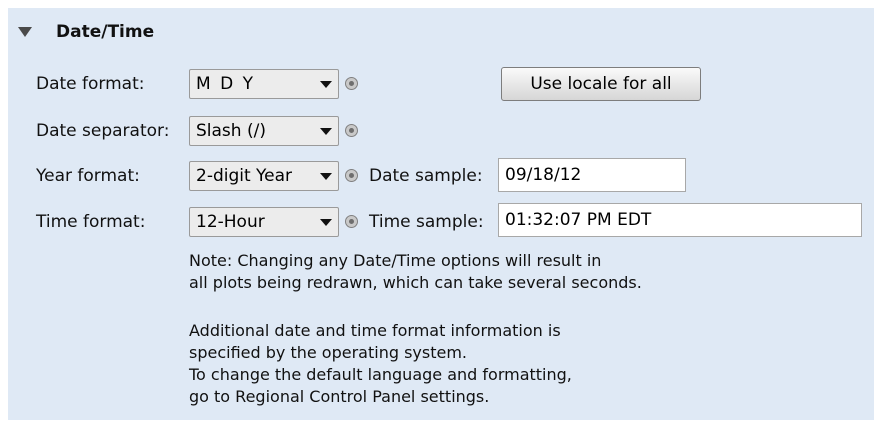 Image resolution: width=883 pixels, height=421 pixels. What do you see at coordinates (426, 176) in the screenshot?
I see `date-sample-label: Date sample:` at bounding box center [426, 176].